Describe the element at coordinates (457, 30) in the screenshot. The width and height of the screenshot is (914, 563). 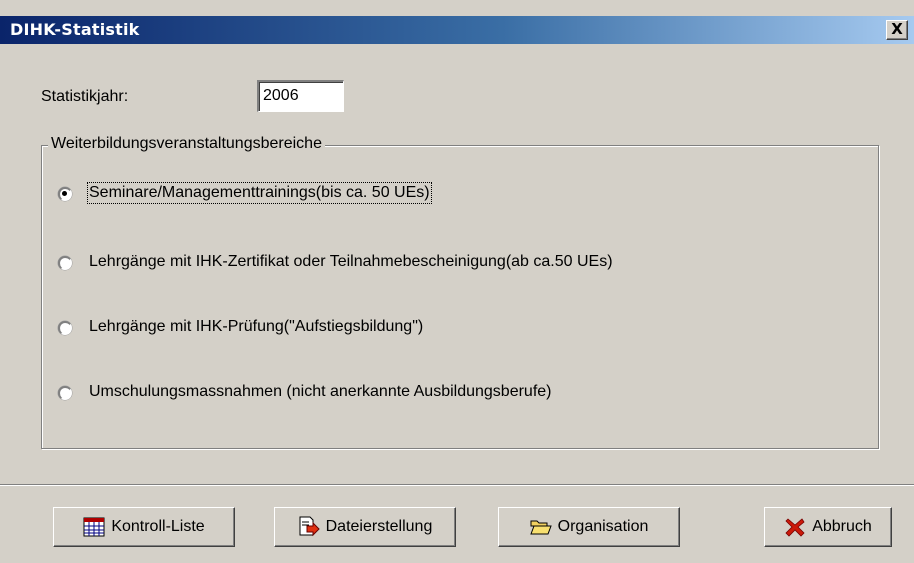
I see `title-bar: DIHK-Statistik X` at that location.